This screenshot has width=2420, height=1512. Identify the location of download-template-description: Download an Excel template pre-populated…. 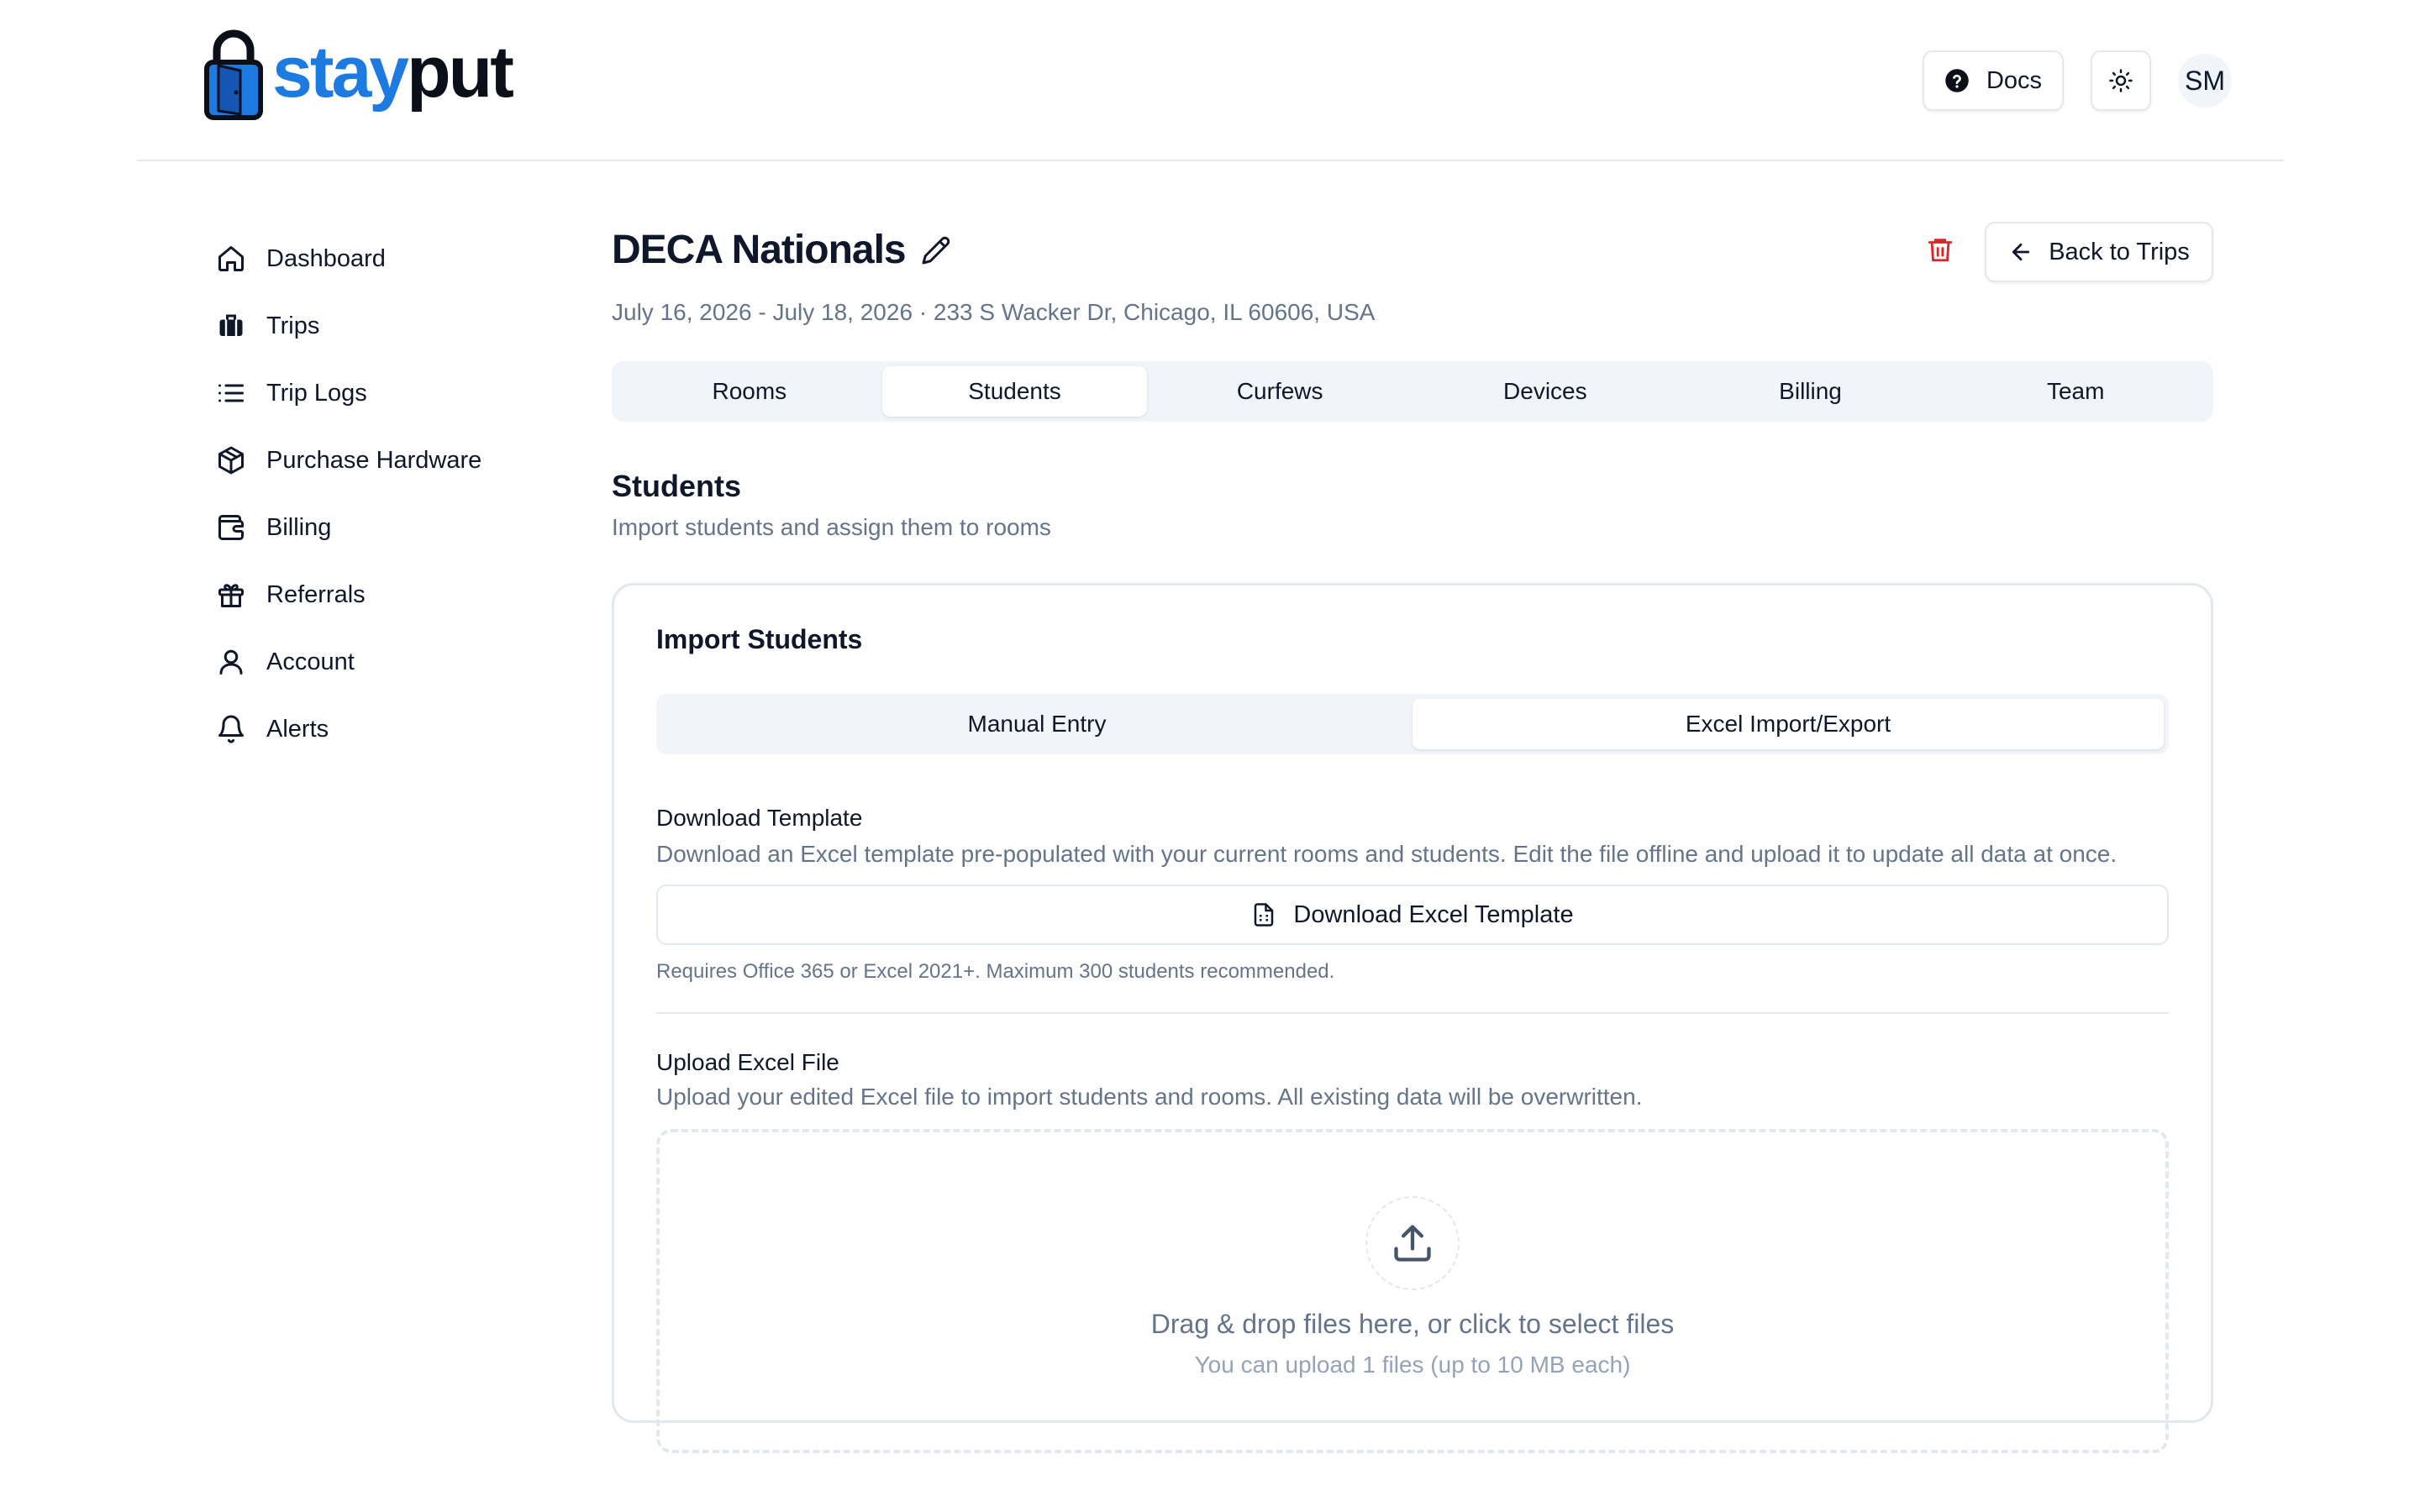
(1387, 854).